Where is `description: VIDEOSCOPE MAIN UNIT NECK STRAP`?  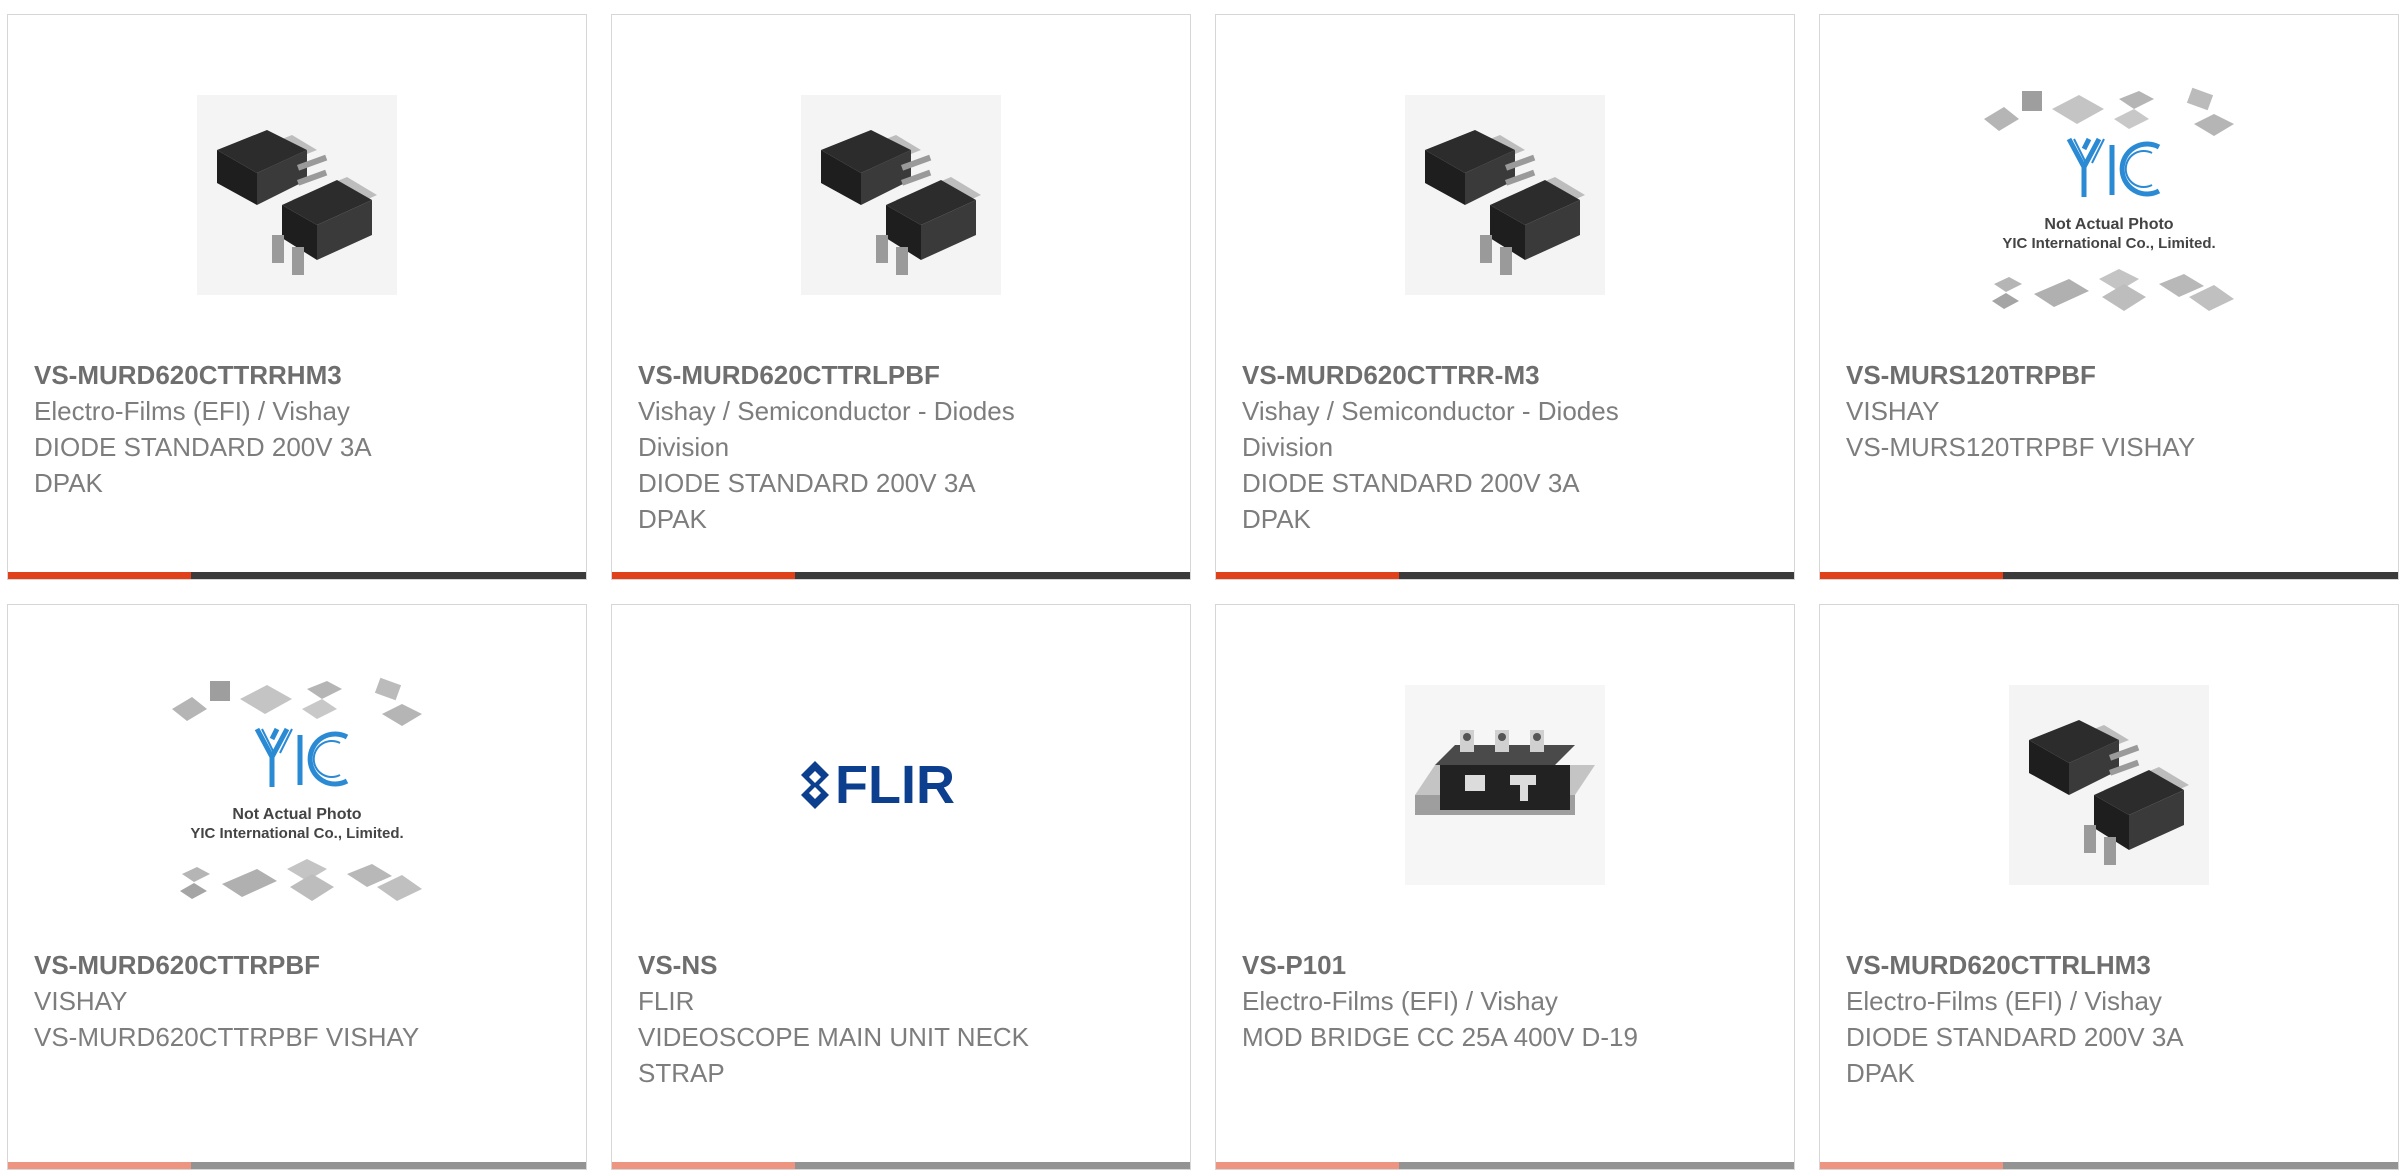
description: VIDEOSCOPE MAIN UNIT NECK STRAP is located at coordinates (834, 1055).